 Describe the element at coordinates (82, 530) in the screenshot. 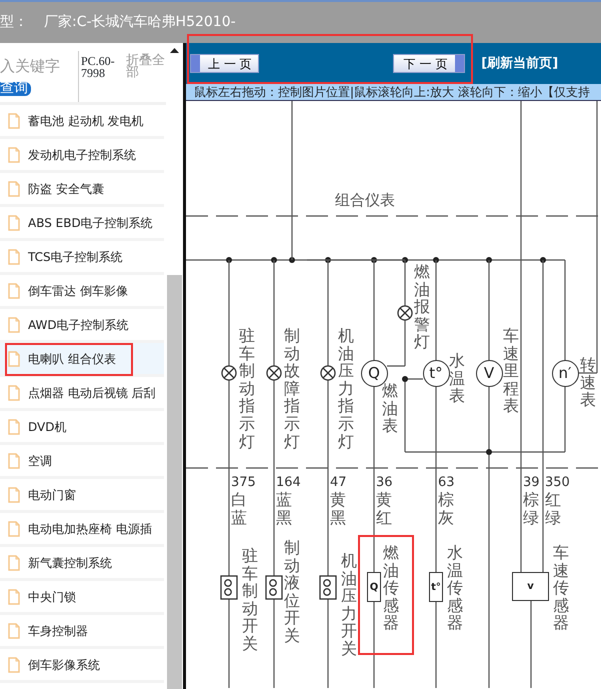

I see `sidebar-item: 电动电加热座椅 电源插` at that location.